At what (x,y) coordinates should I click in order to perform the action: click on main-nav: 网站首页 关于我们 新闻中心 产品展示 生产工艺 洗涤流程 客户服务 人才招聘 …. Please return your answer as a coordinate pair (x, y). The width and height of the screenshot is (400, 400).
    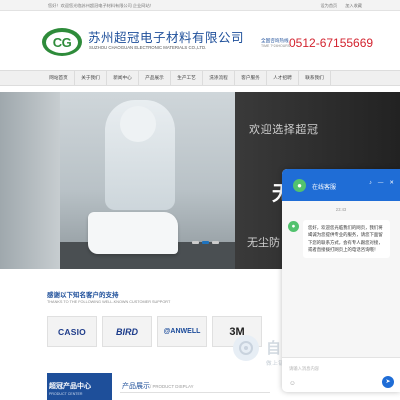
    Looking at the image, I should click on (200, 78).